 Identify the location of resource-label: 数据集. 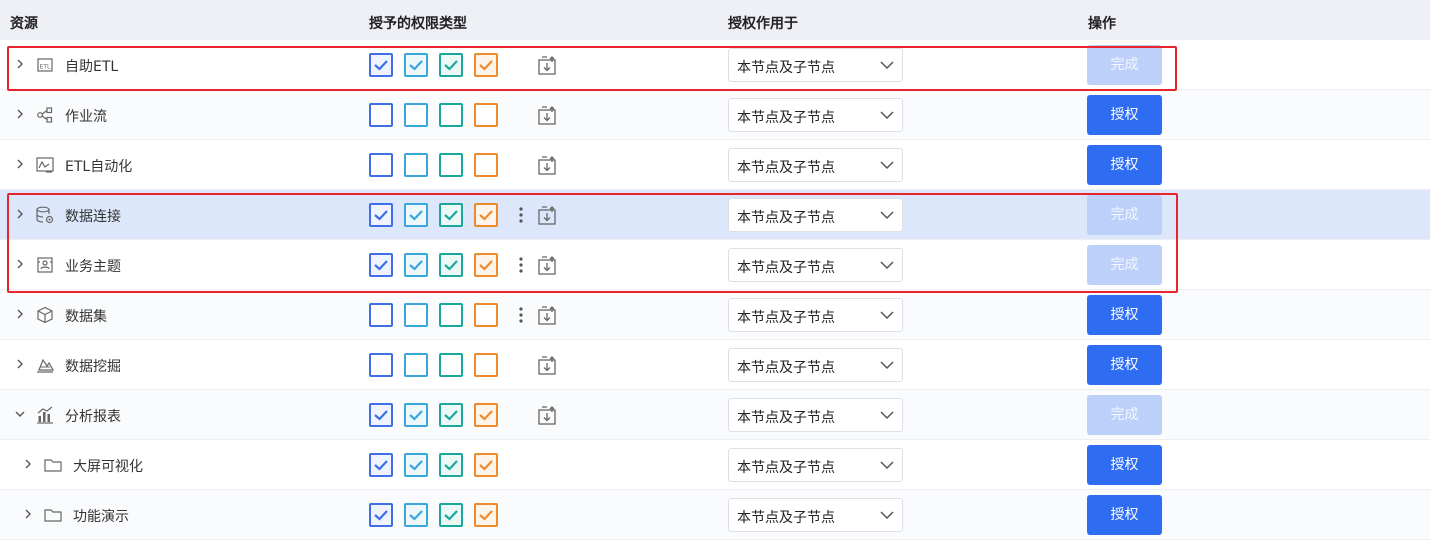
(86, 317).